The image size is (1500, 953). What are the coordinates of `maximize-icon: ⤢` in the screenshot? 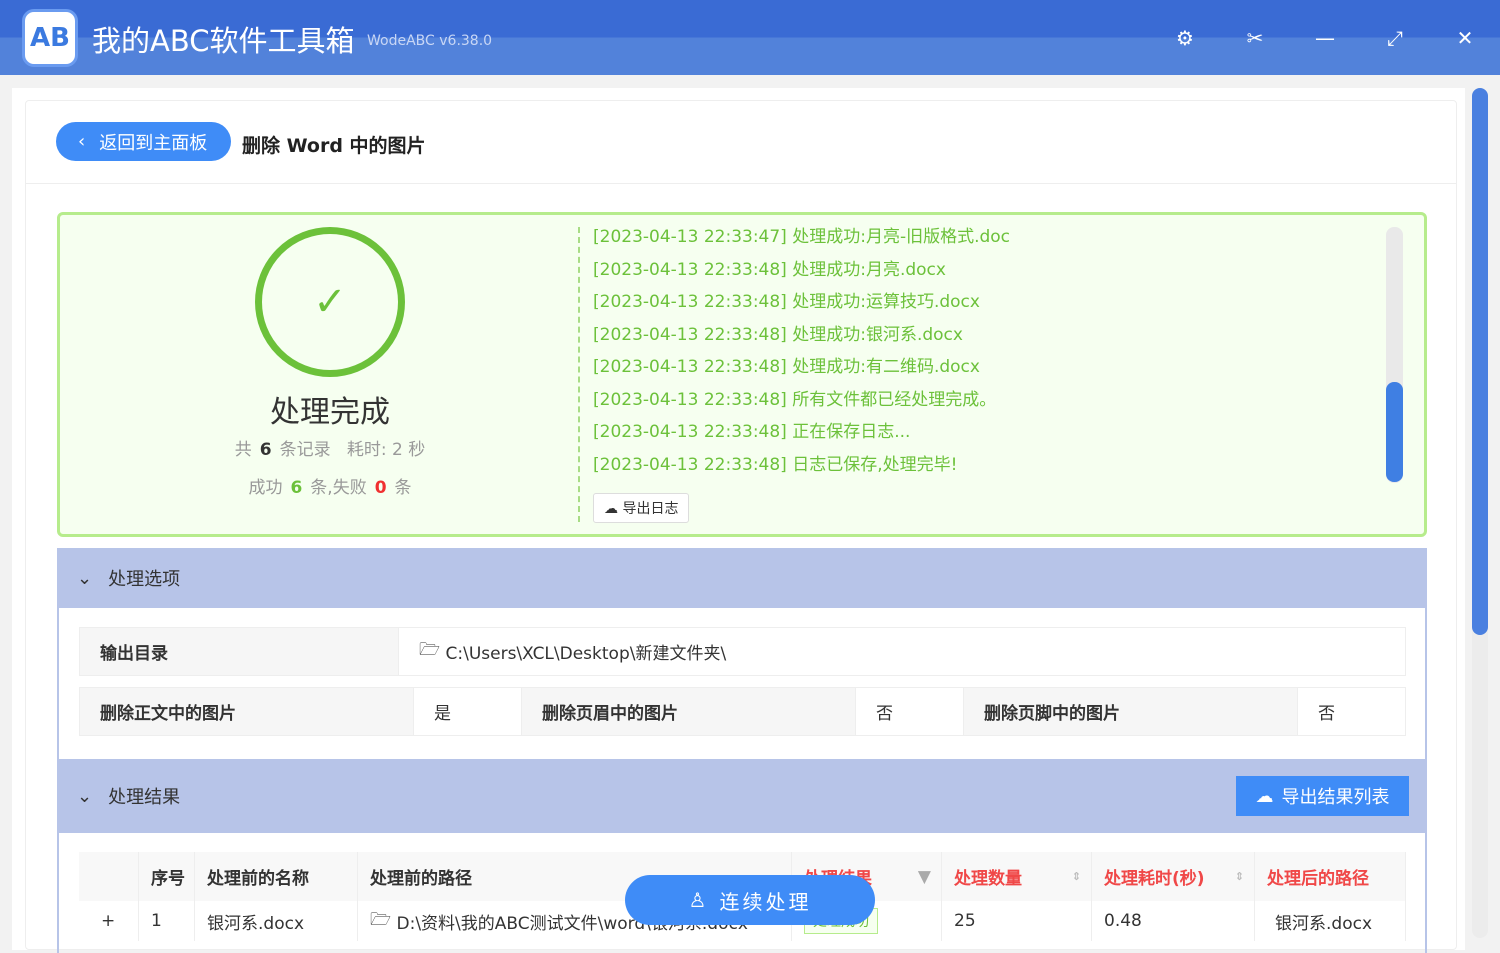 It's located at (1395, 38).